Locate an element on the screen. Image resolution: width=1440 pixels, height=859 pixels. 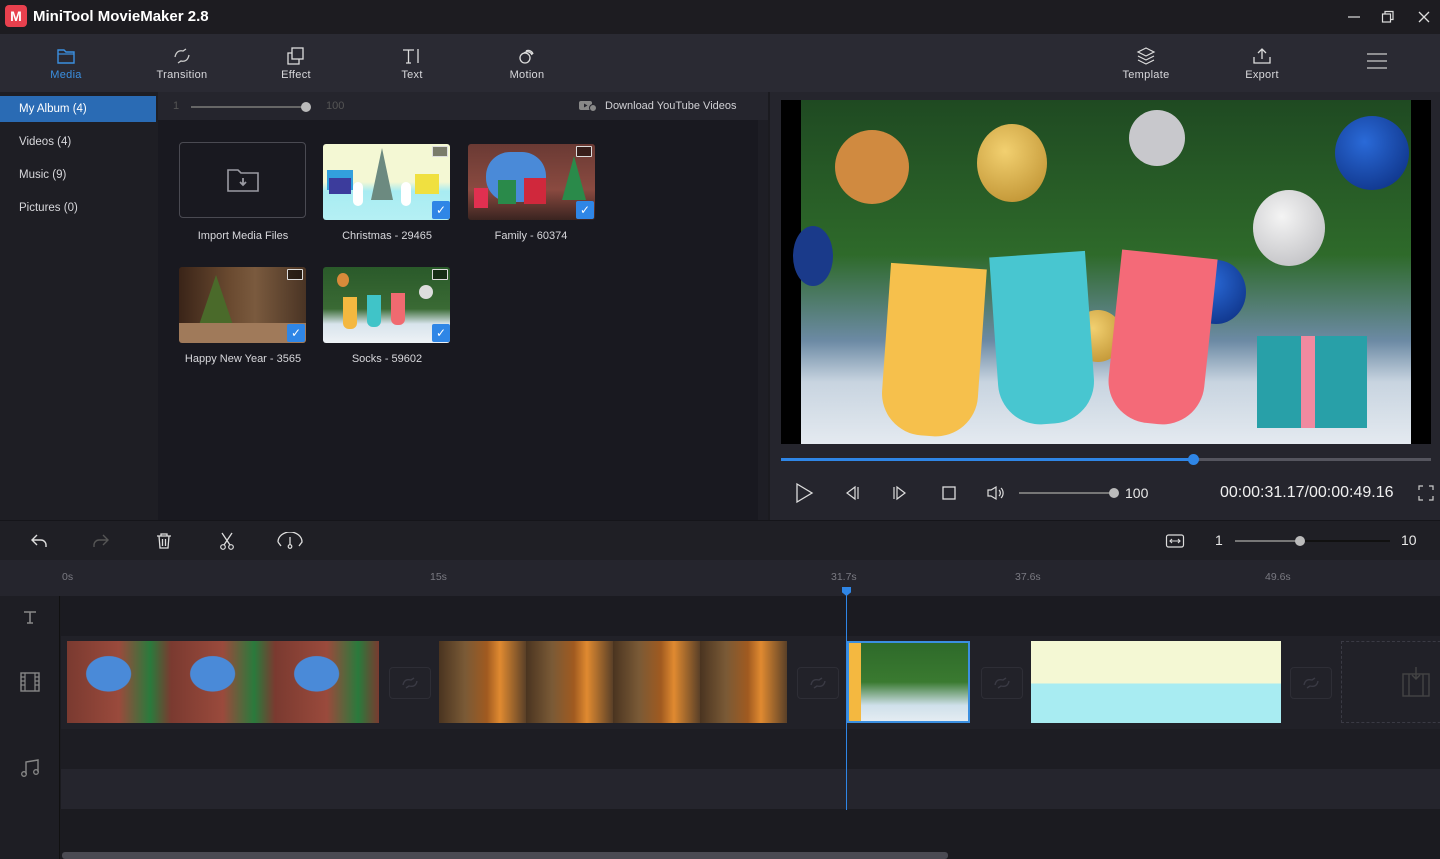
track-headers is located at coordinates (30, 727).